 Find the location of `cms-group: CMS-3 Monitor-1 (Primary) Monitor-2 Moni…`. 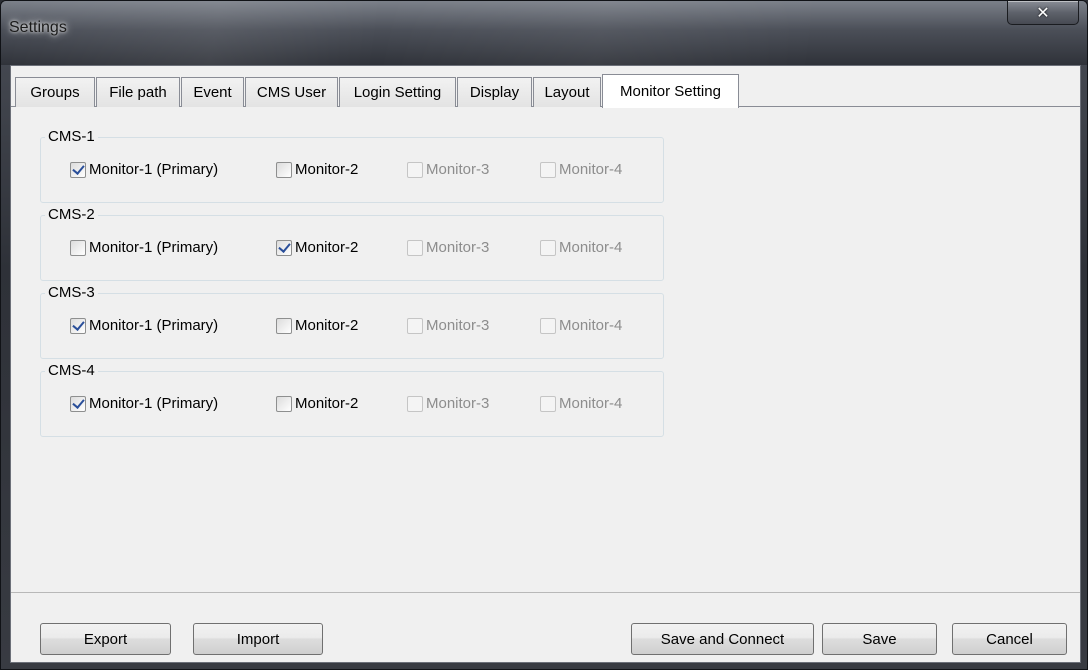

cms-group: CMS-3 Monitor-1 (Primary) Monitor-2 Moni… is located at coordinates (352, 321).